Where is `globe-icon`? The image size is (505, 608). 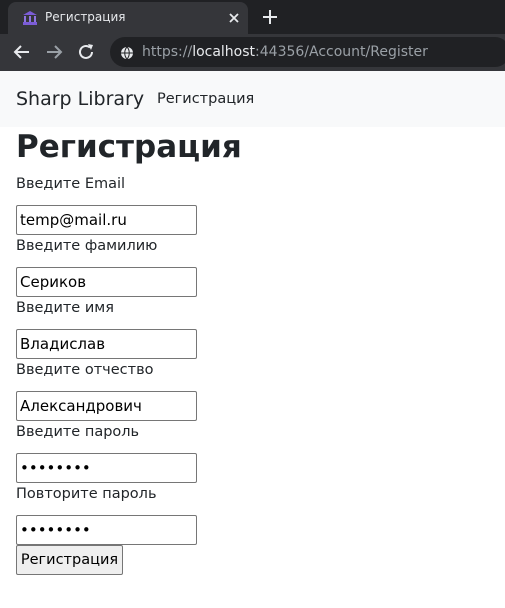
globe-icon is located at coordinates (127, 52).